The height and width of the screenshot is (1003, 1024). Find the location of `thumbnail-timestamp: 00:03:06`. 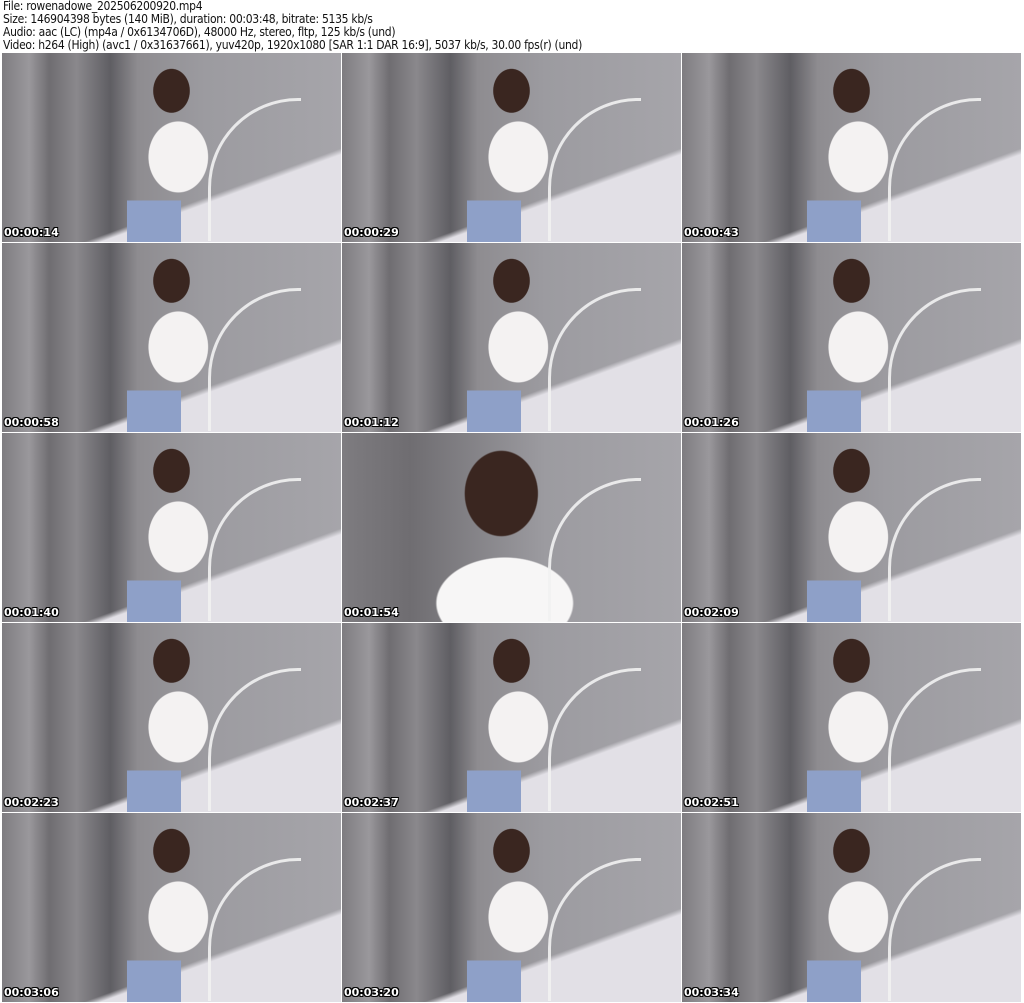

thumbnail-timestamp: 00:03:06 is located at coordinates (31, 992).